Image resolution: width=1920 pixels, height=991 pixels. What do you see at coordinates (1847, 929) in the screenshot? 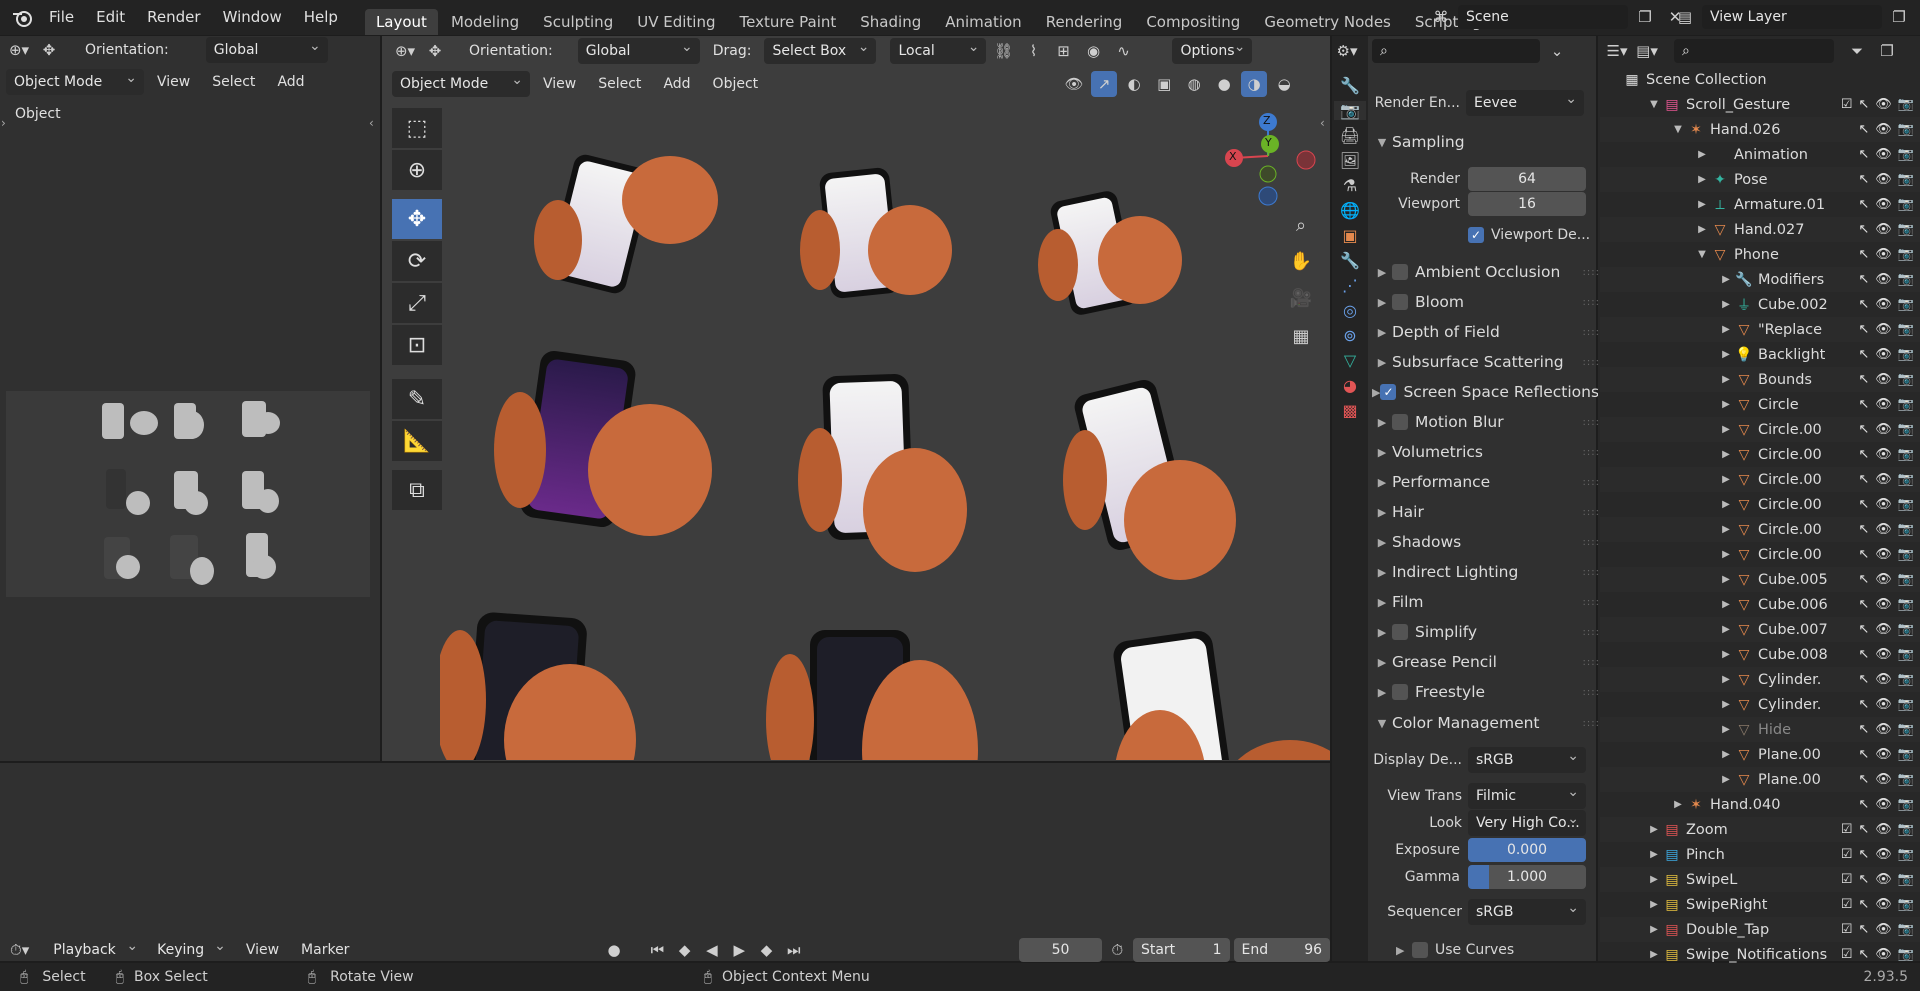
I see `checkbox-icon: ☑` at bounding box center [1847, 929].